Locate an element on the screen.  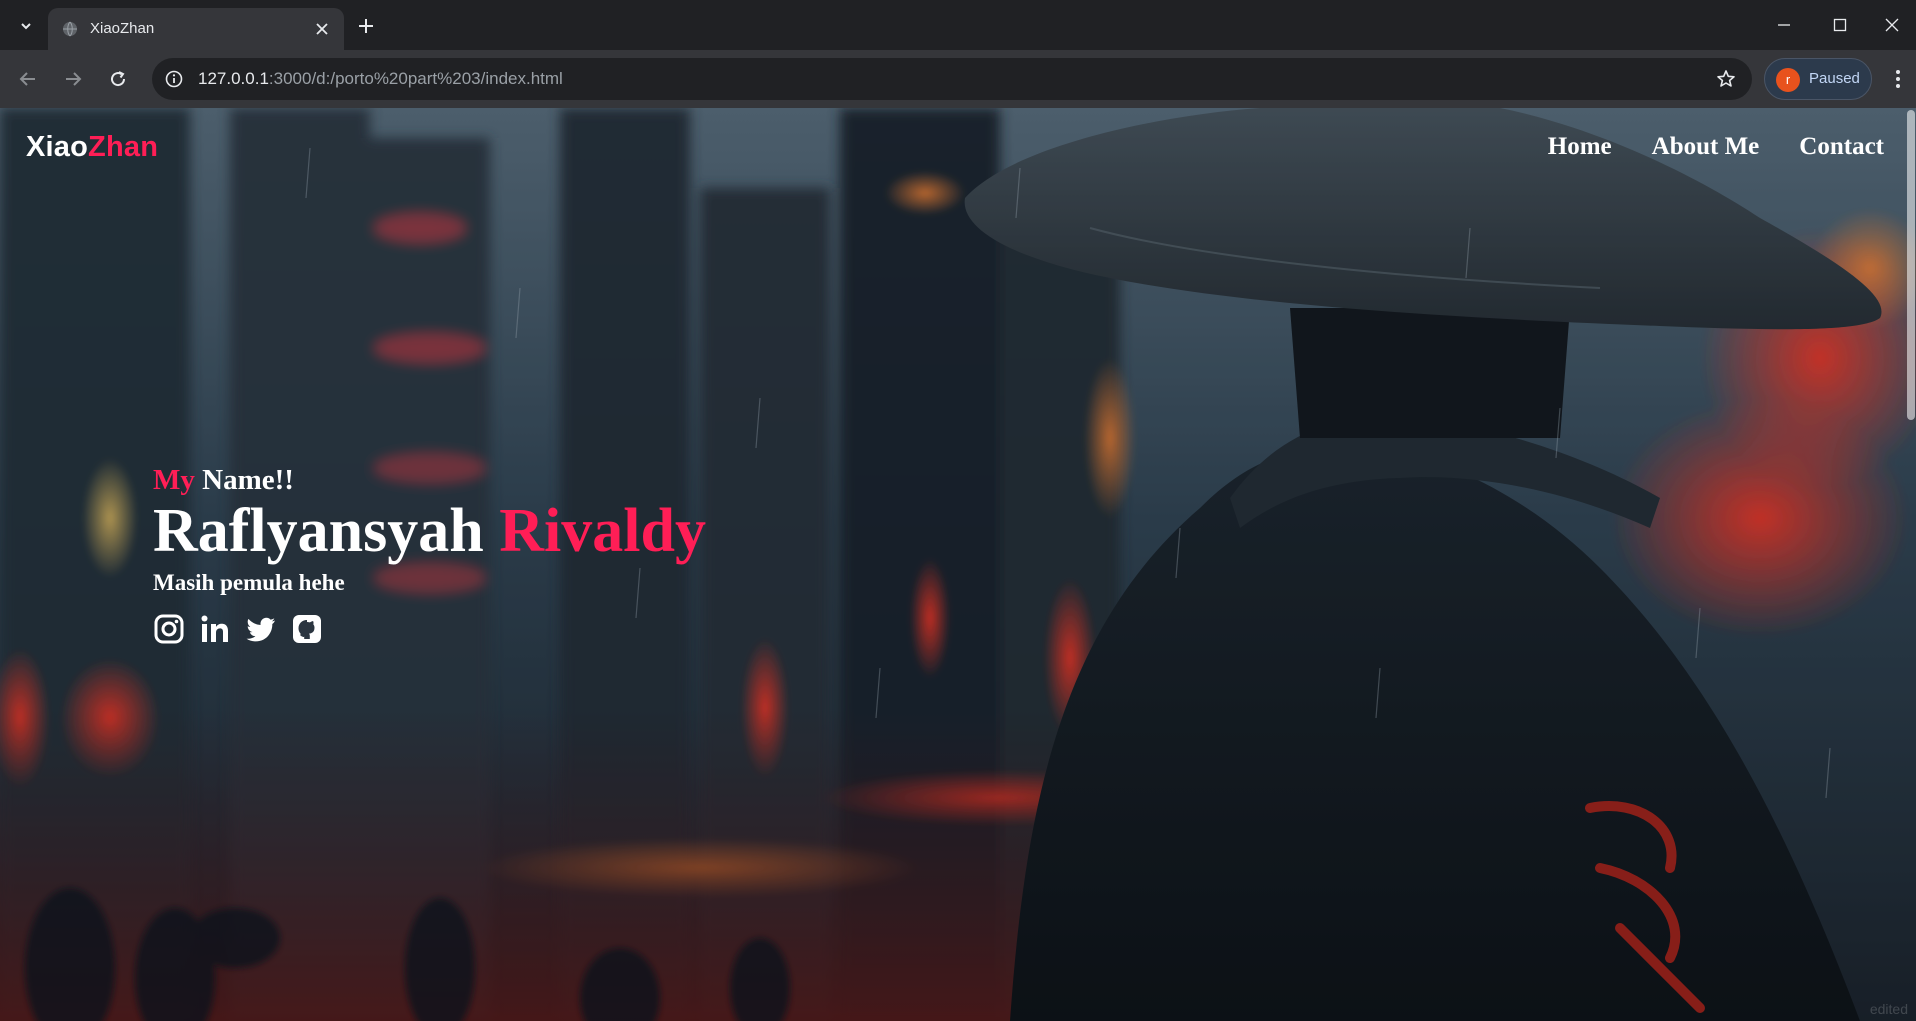
watermark: edited is located at coordinates (1888, 1009).